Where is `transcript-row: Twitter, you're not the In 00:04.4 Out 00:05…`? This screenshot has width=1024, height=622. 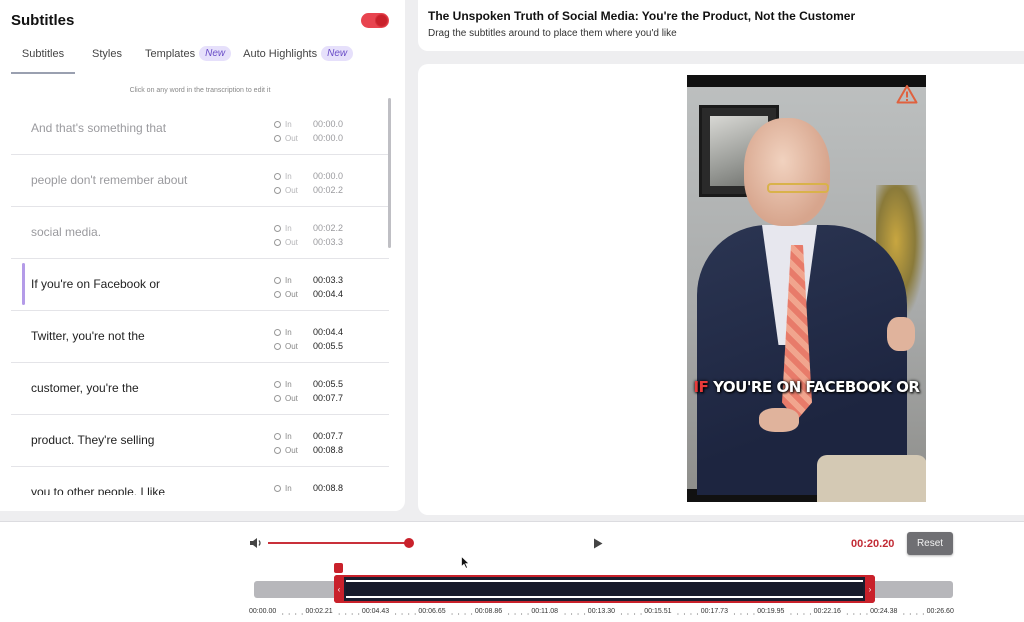
transcript-row: Twitter, you're not the In 00:04.4 Out 00:05… is located at coordinates (200, 337).